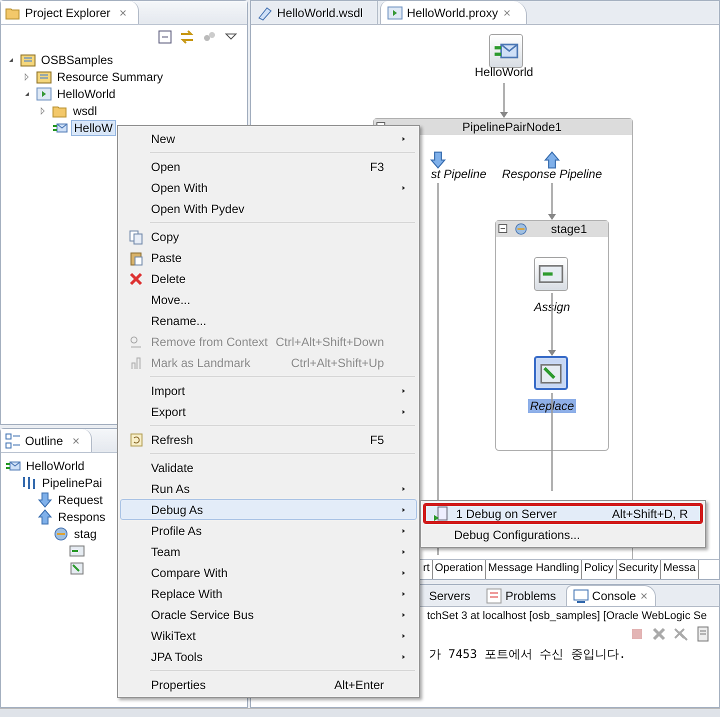 The width and height of the screenshot is (720, 717). I want to click on menu-item: Properties Alt+Enter, so click(268, 684).